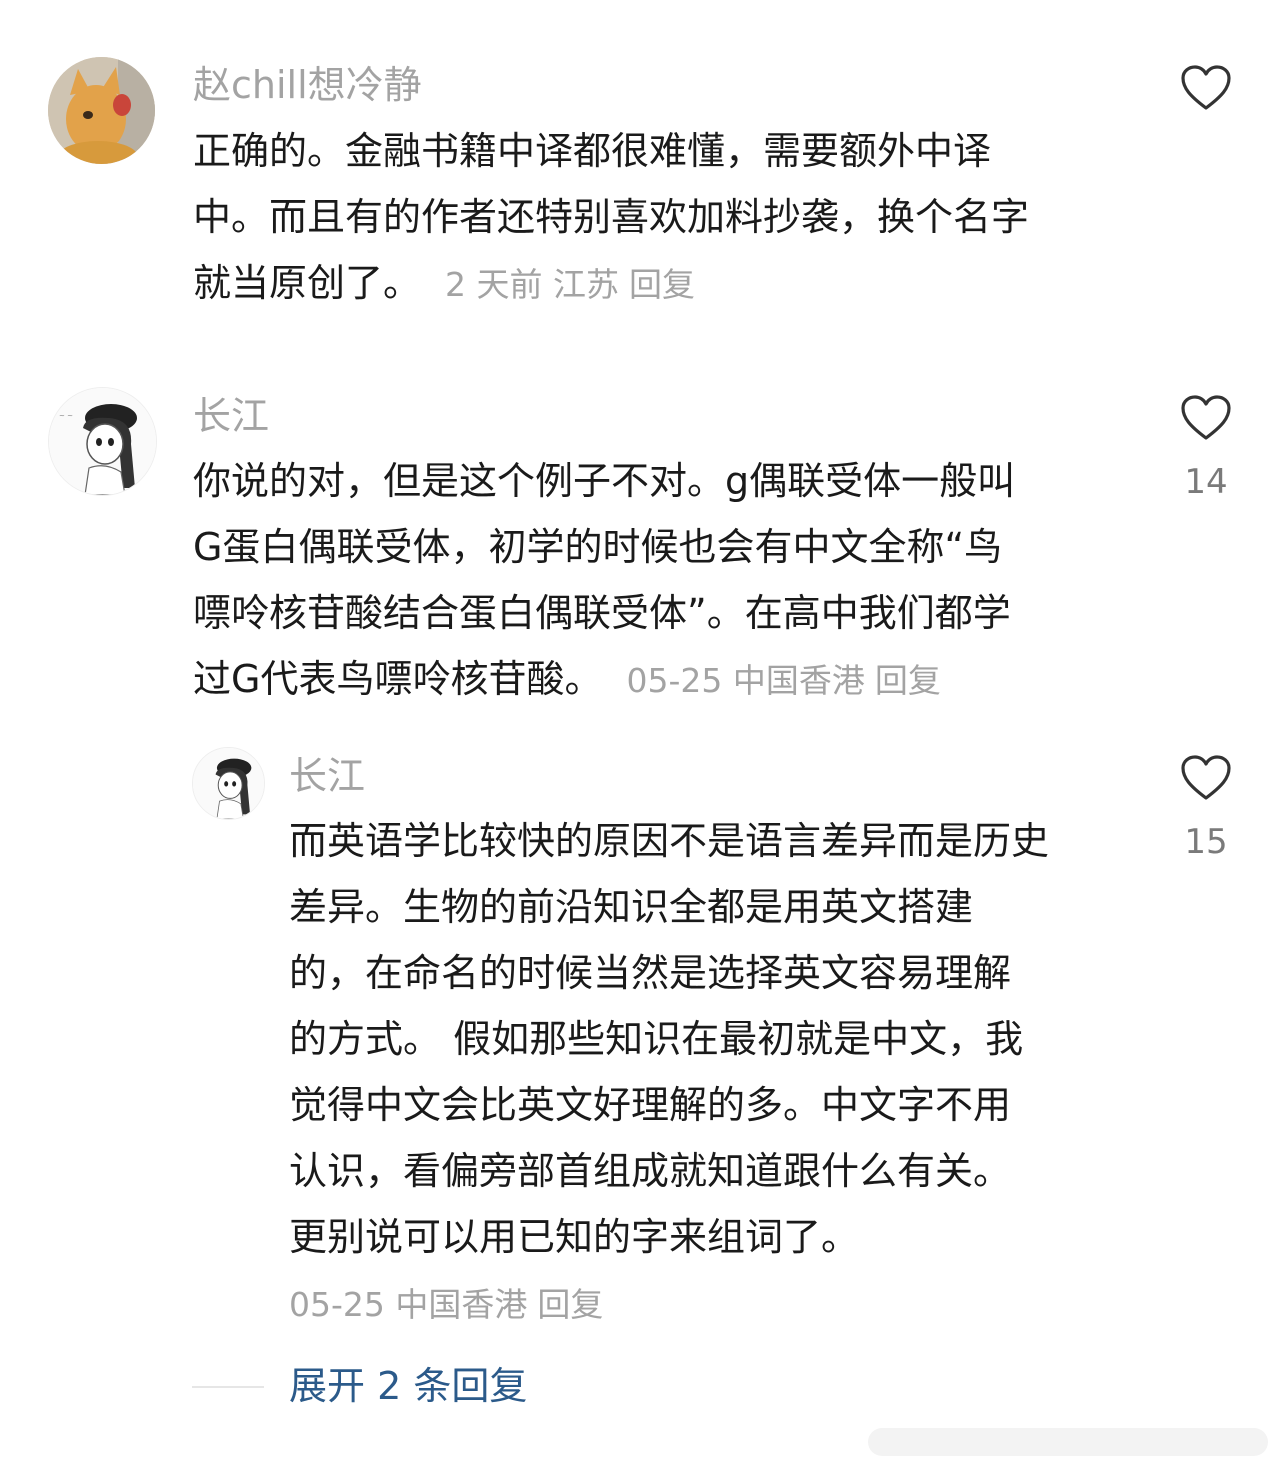 This screenshot has width=1284, height=1470. I want to click on watermark-logo, so click(1068, 1442).